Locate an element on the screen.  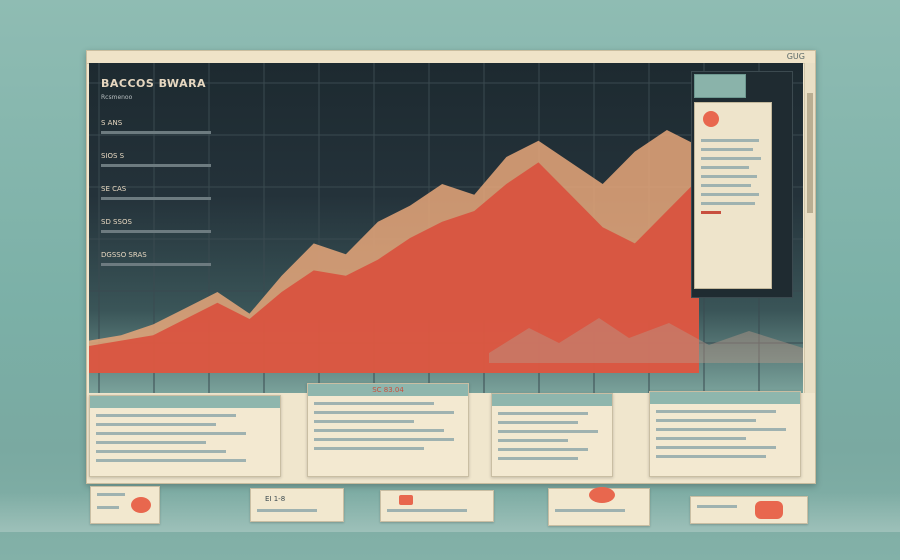
sidebar-card is located at coordinates (733, 195).